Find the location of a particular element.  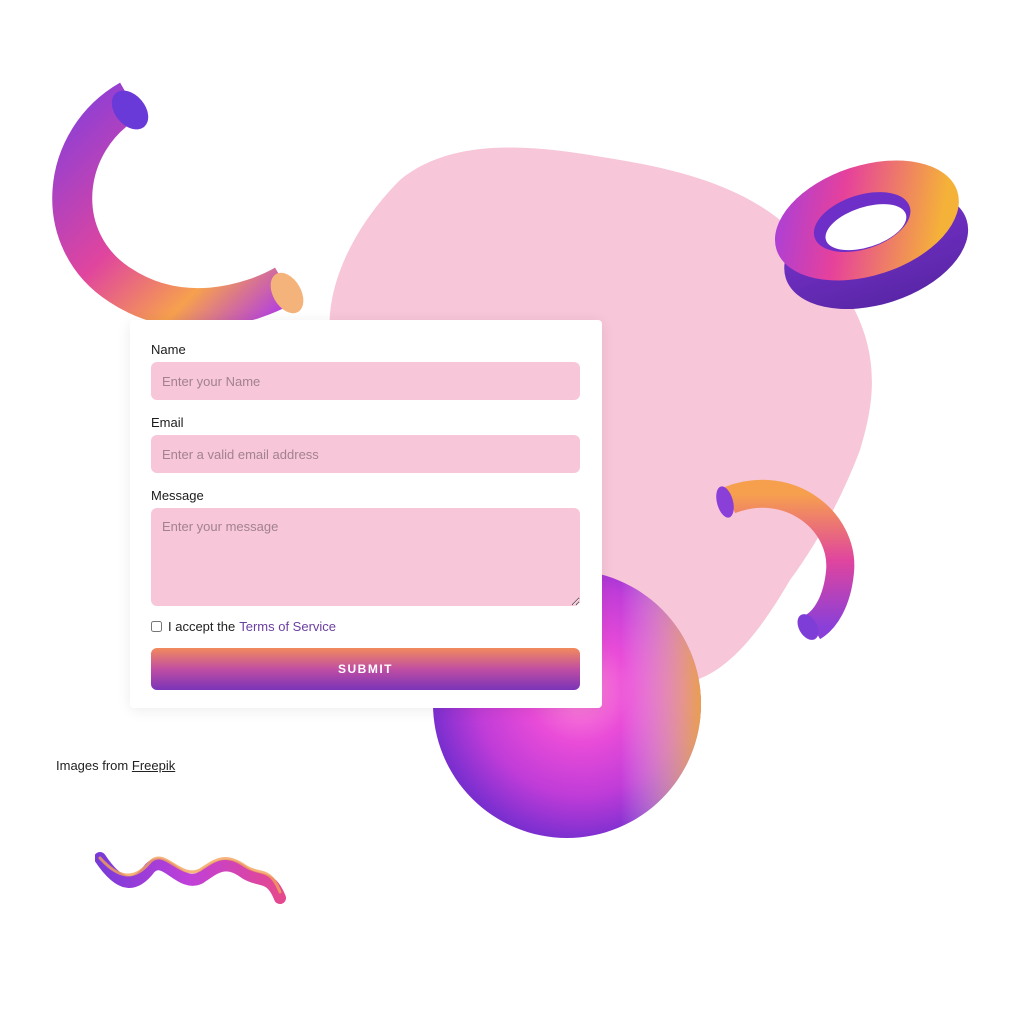

image-credit: Images from Freepik is located at coordinates (115, 765).